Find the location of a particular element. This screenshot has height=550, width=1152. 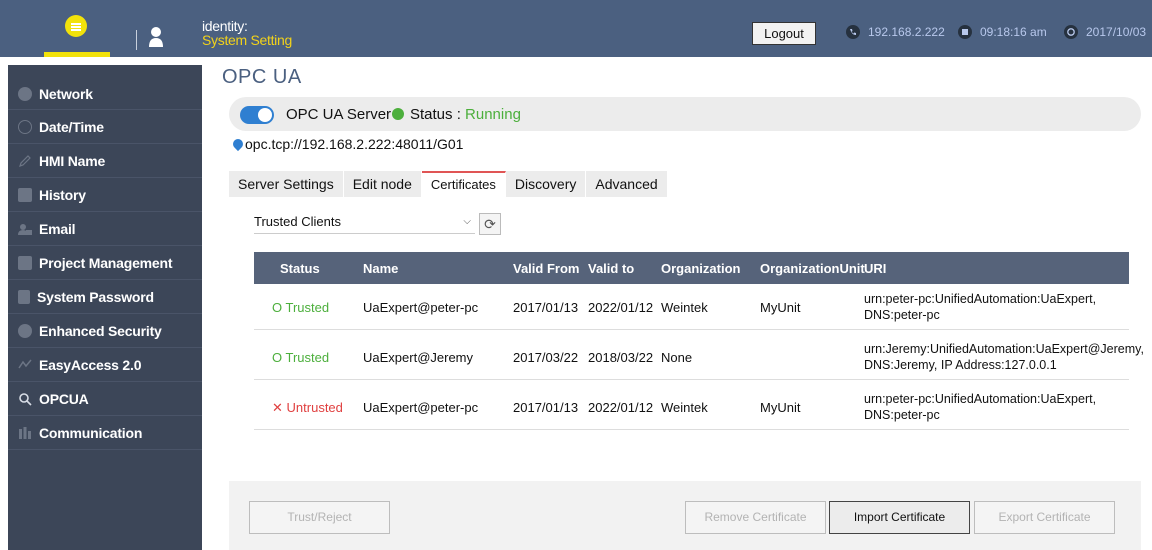

sidebar-item-label: Project Management is located at coordinates (106, 262).